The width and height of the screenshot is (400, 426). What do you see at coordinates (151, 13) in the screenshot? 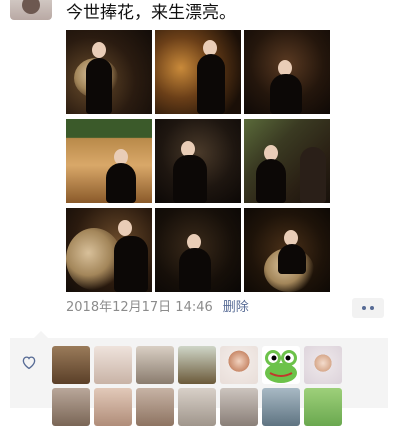
I see `post-caption: 今世捧花，来生漂亮。` at bounding box center [151, 13].